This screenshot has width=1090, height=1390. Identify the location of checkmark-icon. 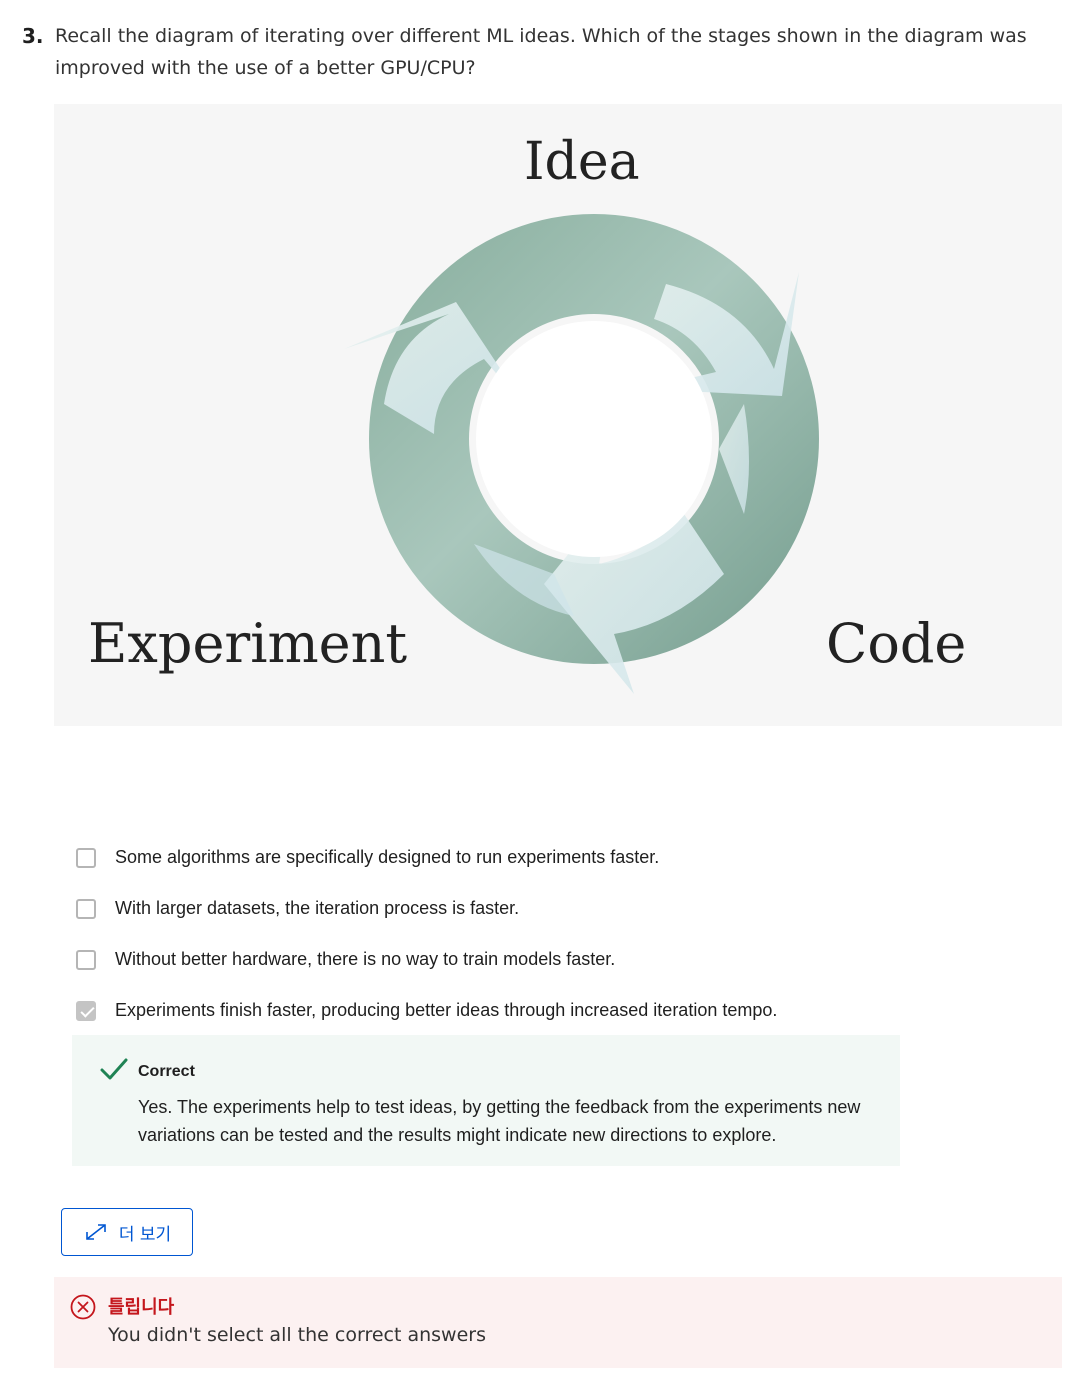
(114, 1069).